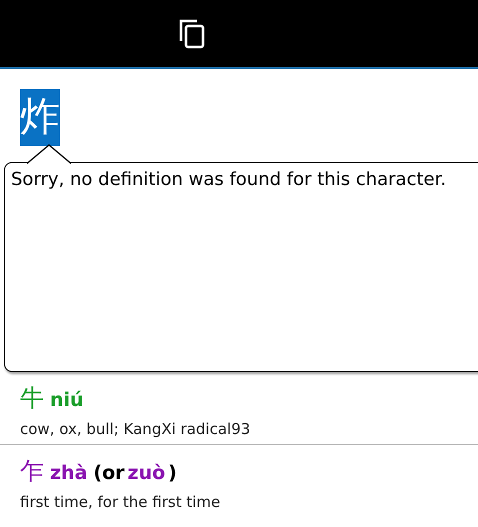 This screenshot has width=478, height=527. Describe the element at coordinates (67, 400) in the screenshot. I see `pinyin: niú` at that location.